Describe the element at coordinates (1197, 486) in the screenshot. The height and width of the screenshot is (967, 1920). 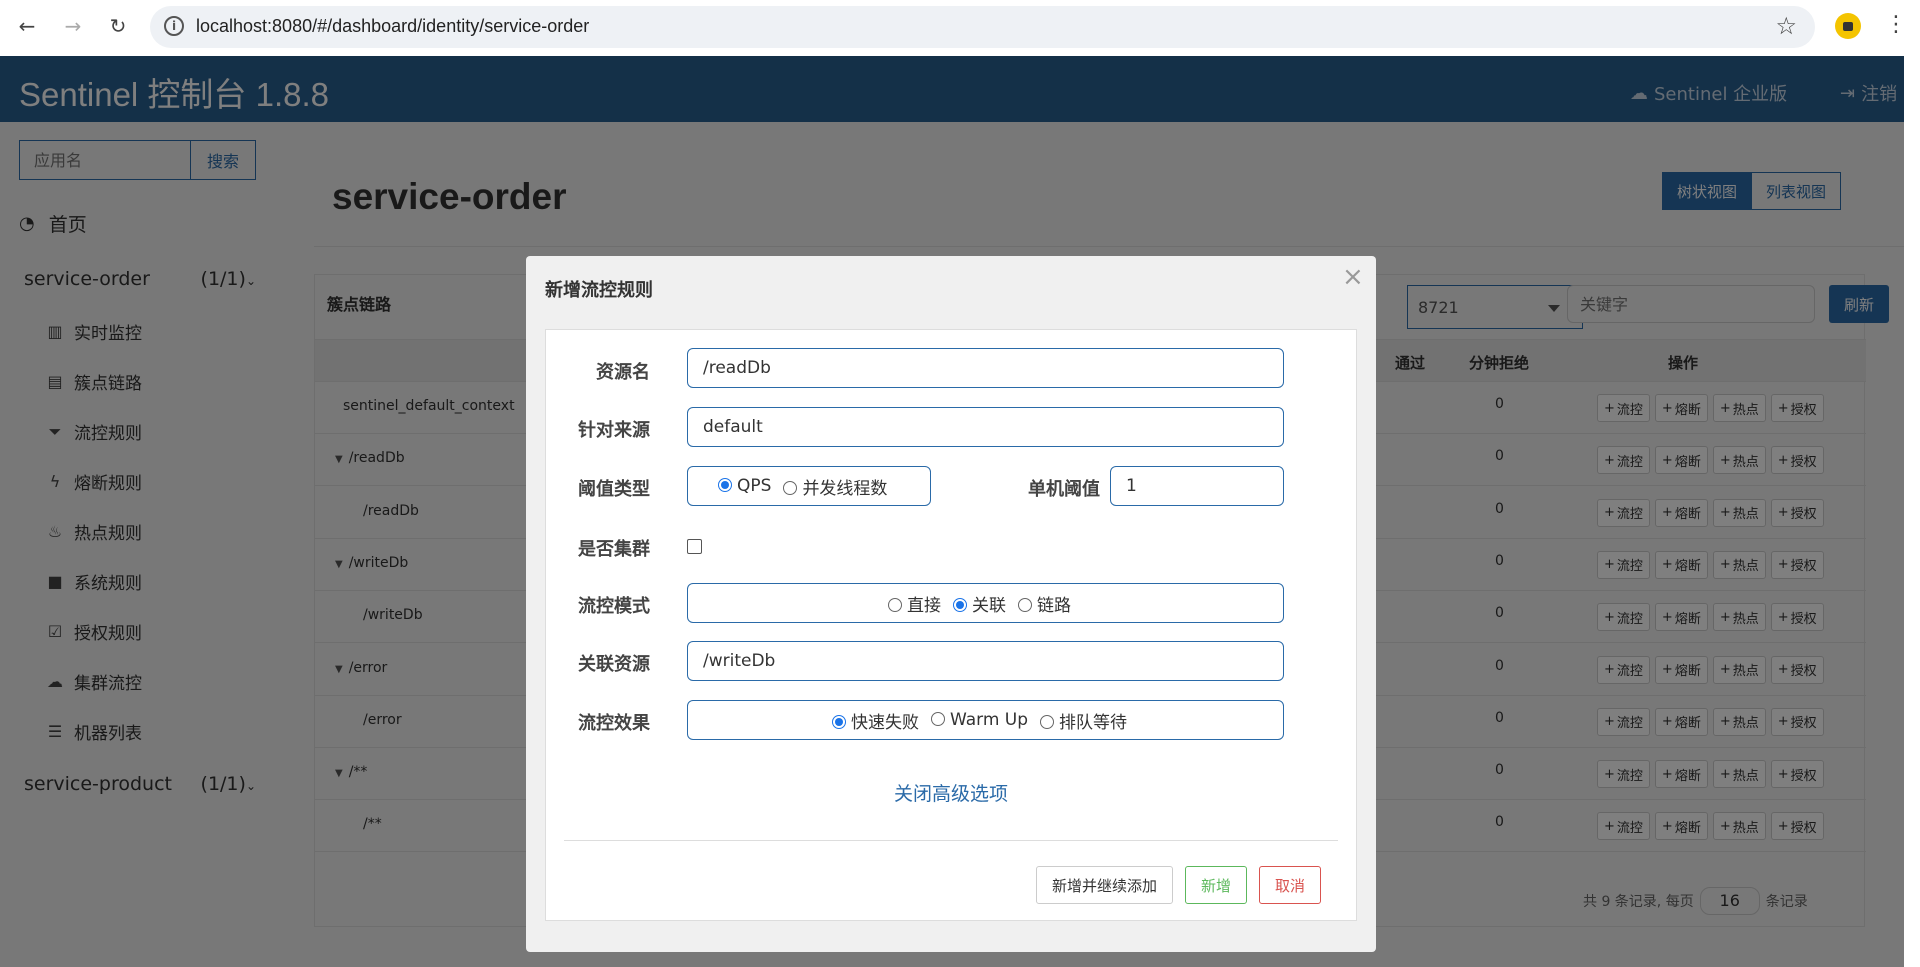
I see `single-threshold-input: 1` at that location.